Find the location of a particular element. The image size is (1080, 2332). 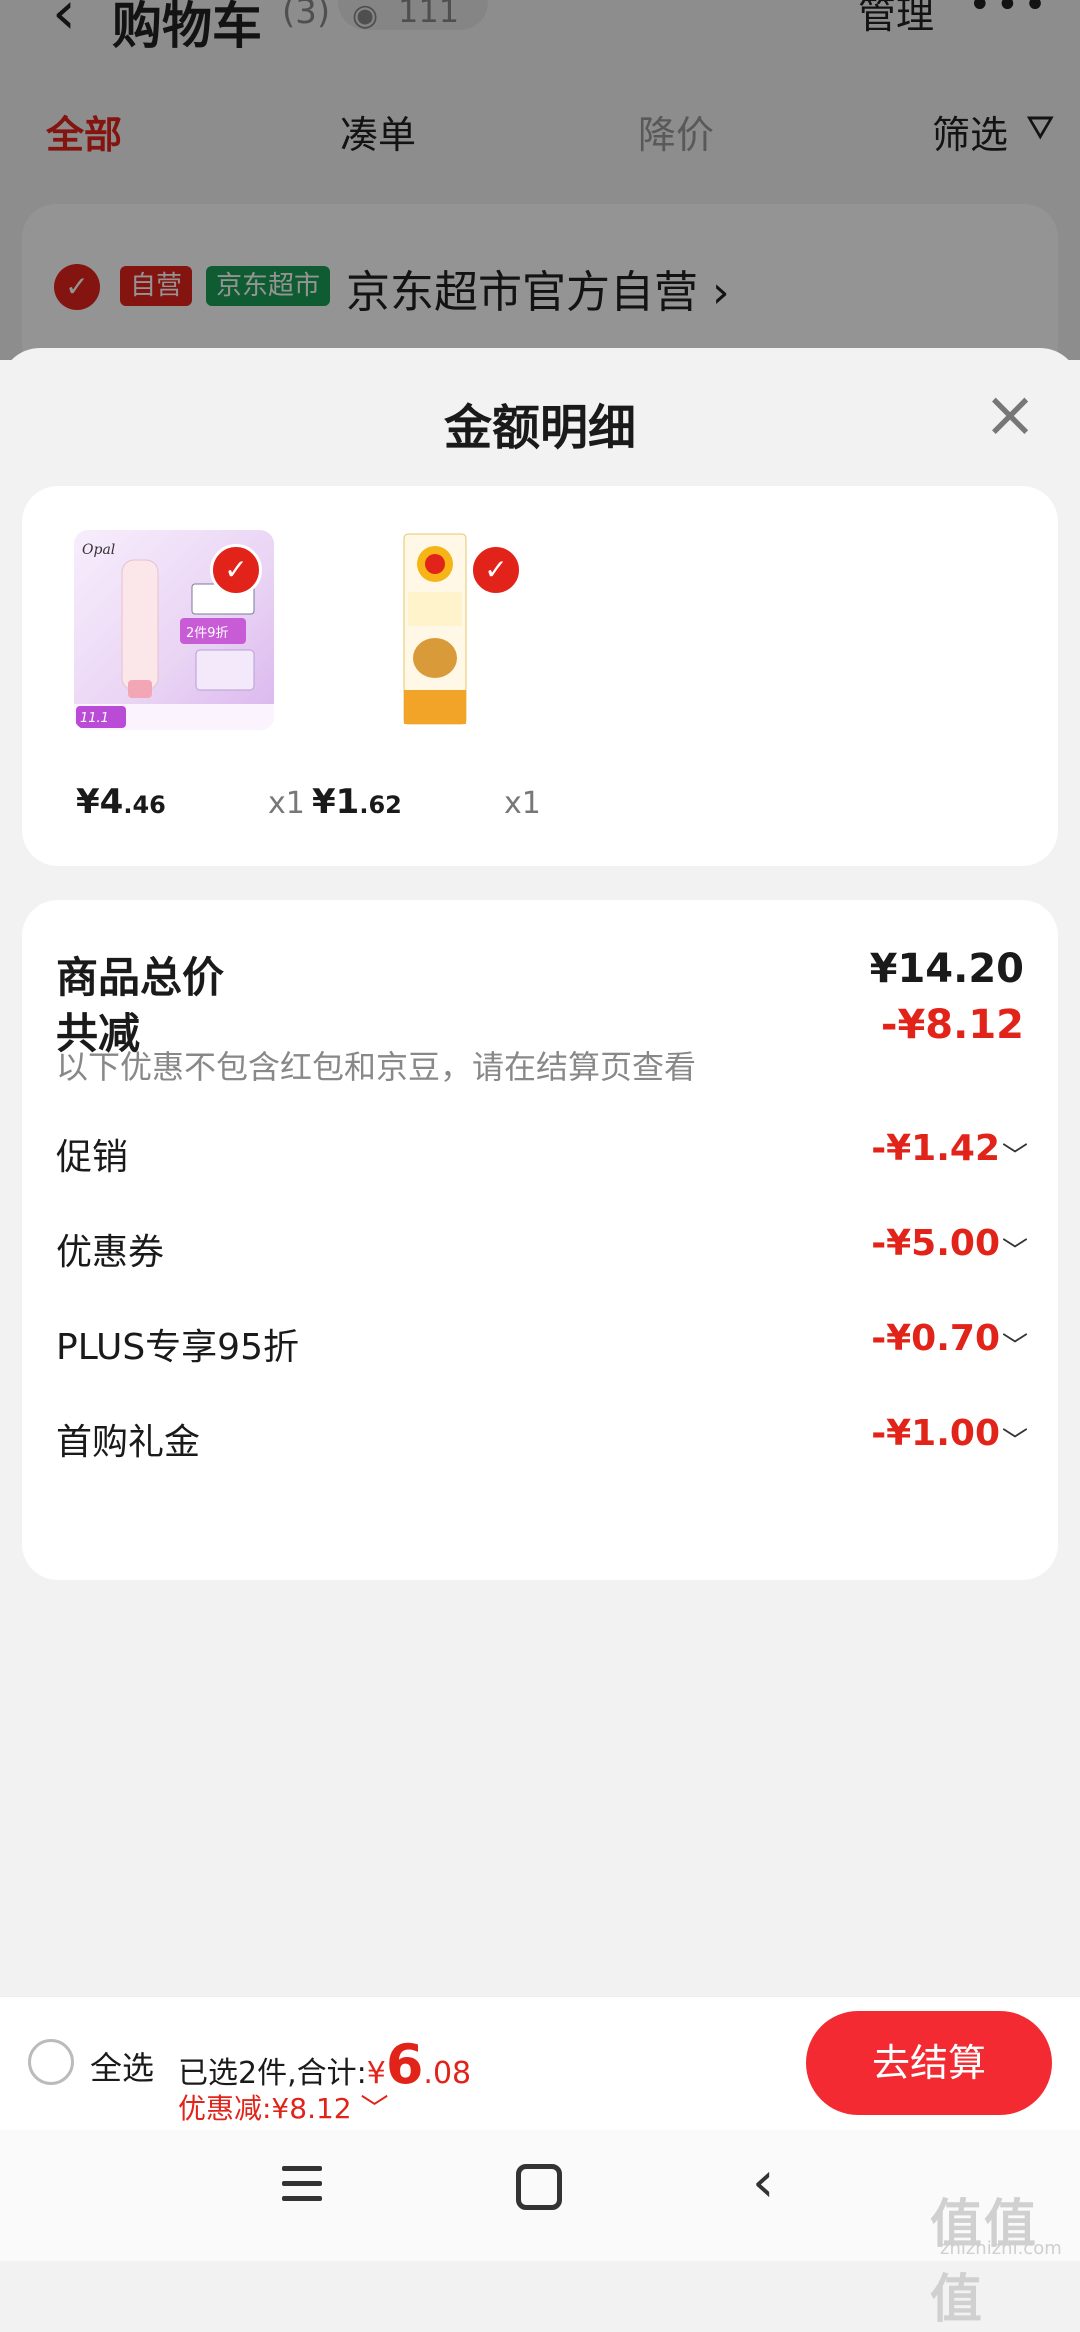

discount-label: 优惠券 is located at coordinates (110, 1252).